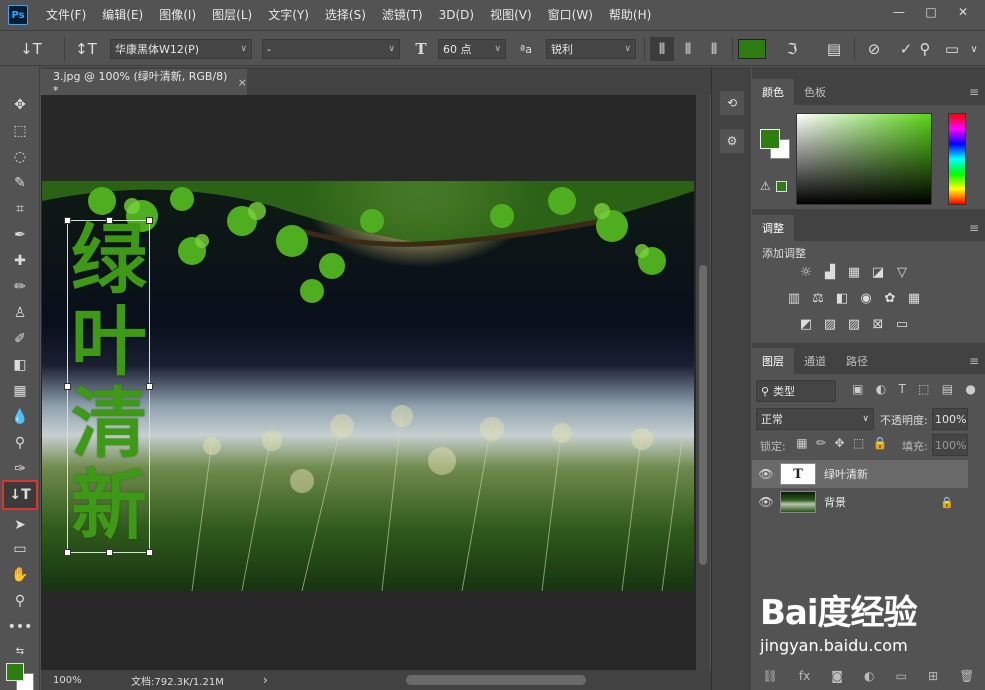 The width and height of the screenshot is (985, 690). Describe the element at coordinates (818, 298) in the screenshot. I see `color-balance-icon: ⚖` at that location.